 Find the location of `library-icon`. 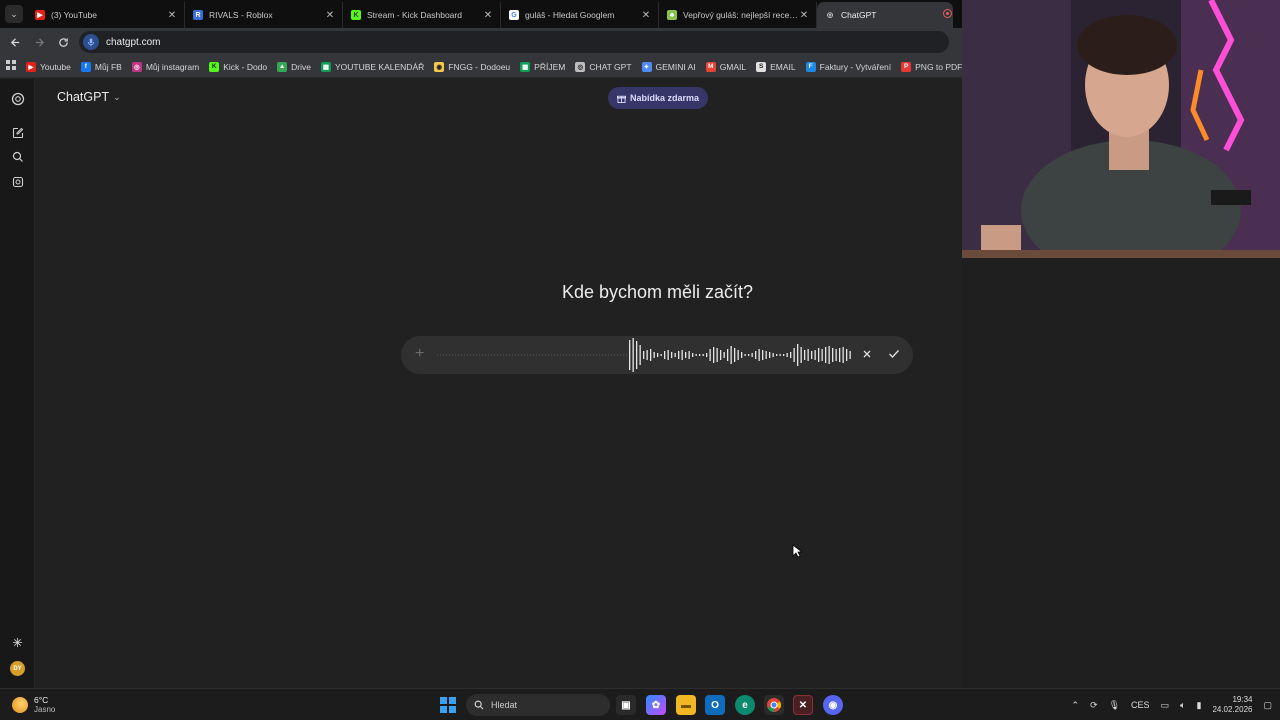

library-icon is located at coordinates (17, 181).